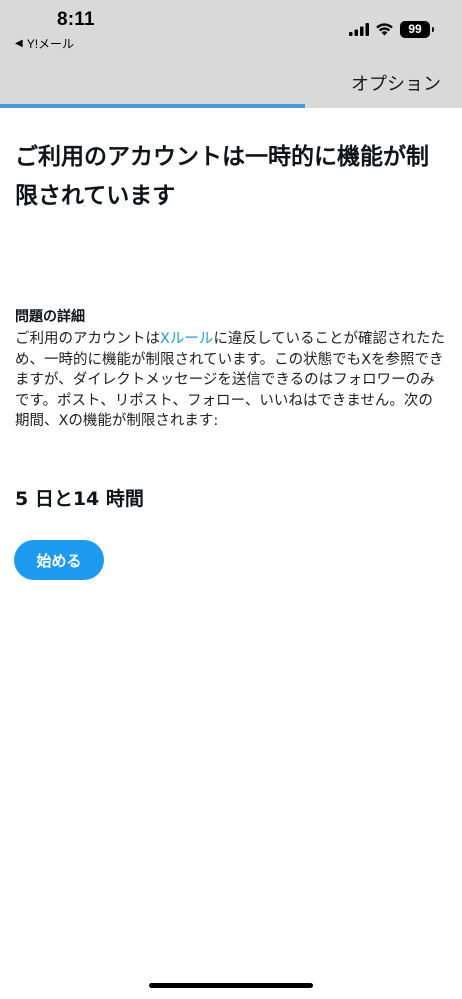 Image resolution: width=462 pixels, height=999 pixels. What do you see at coordinates (384, 29) in the screenshot?
I see `wifi-icon` at bounding box center [384, 29].